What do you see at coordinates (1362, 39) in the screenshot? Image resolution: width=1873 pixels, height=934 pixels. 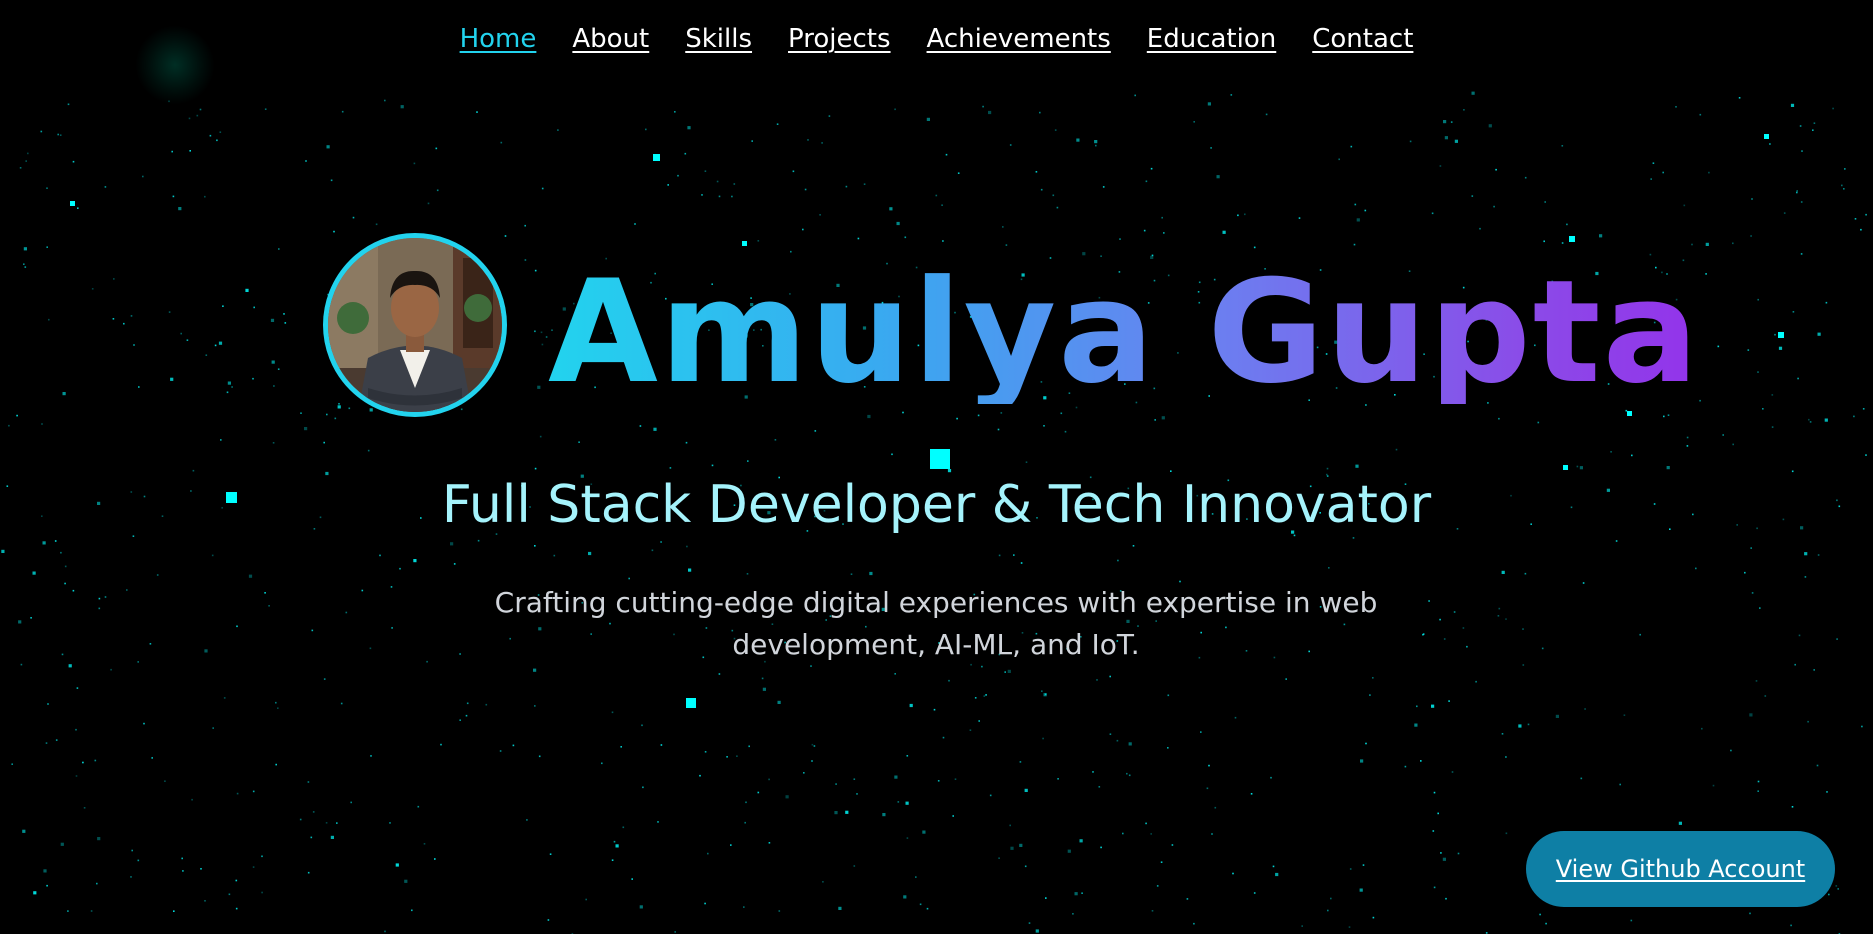 I see `nav-link-contact: Contact` at bounding box center [1362, 39].